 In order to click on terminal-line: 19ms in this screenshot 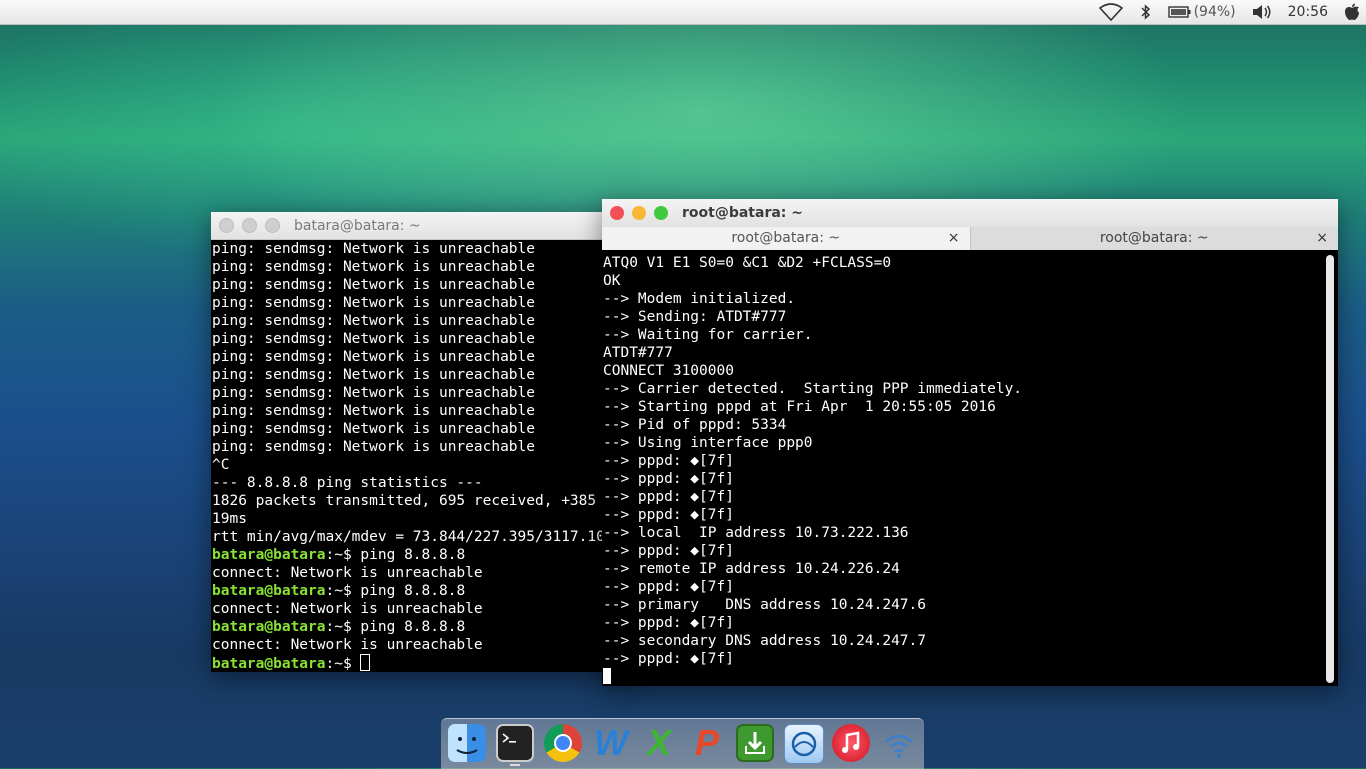, I will do `click(421, 519)`.